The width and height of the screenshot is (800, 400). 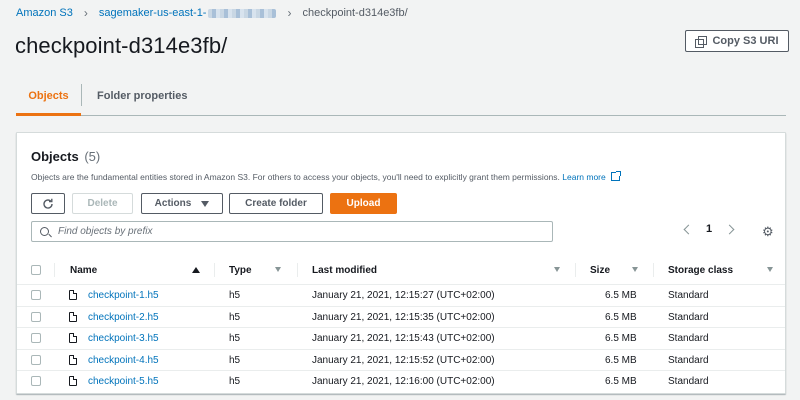 I want to click on file-name-link: checkpoint-1.h5, so click(x=123, y=295).